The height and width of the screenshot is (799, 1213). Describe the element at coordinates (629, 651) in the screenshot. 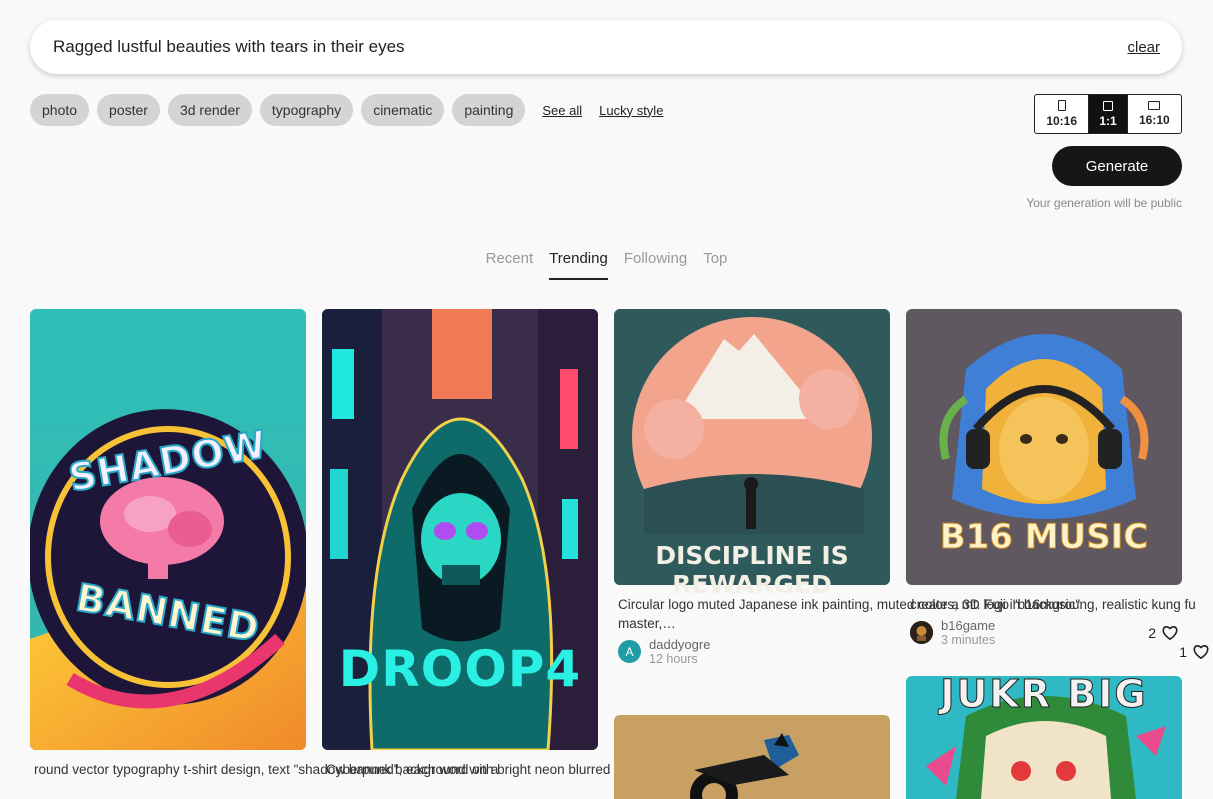

I see `avatar: A` at that location.